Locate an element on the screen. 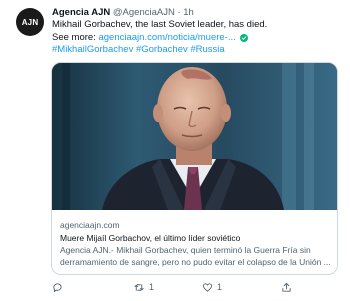 The height and width of the screenshot is (301, 350). avatar-logo-text: AJN is located at coordinates (30, 22).